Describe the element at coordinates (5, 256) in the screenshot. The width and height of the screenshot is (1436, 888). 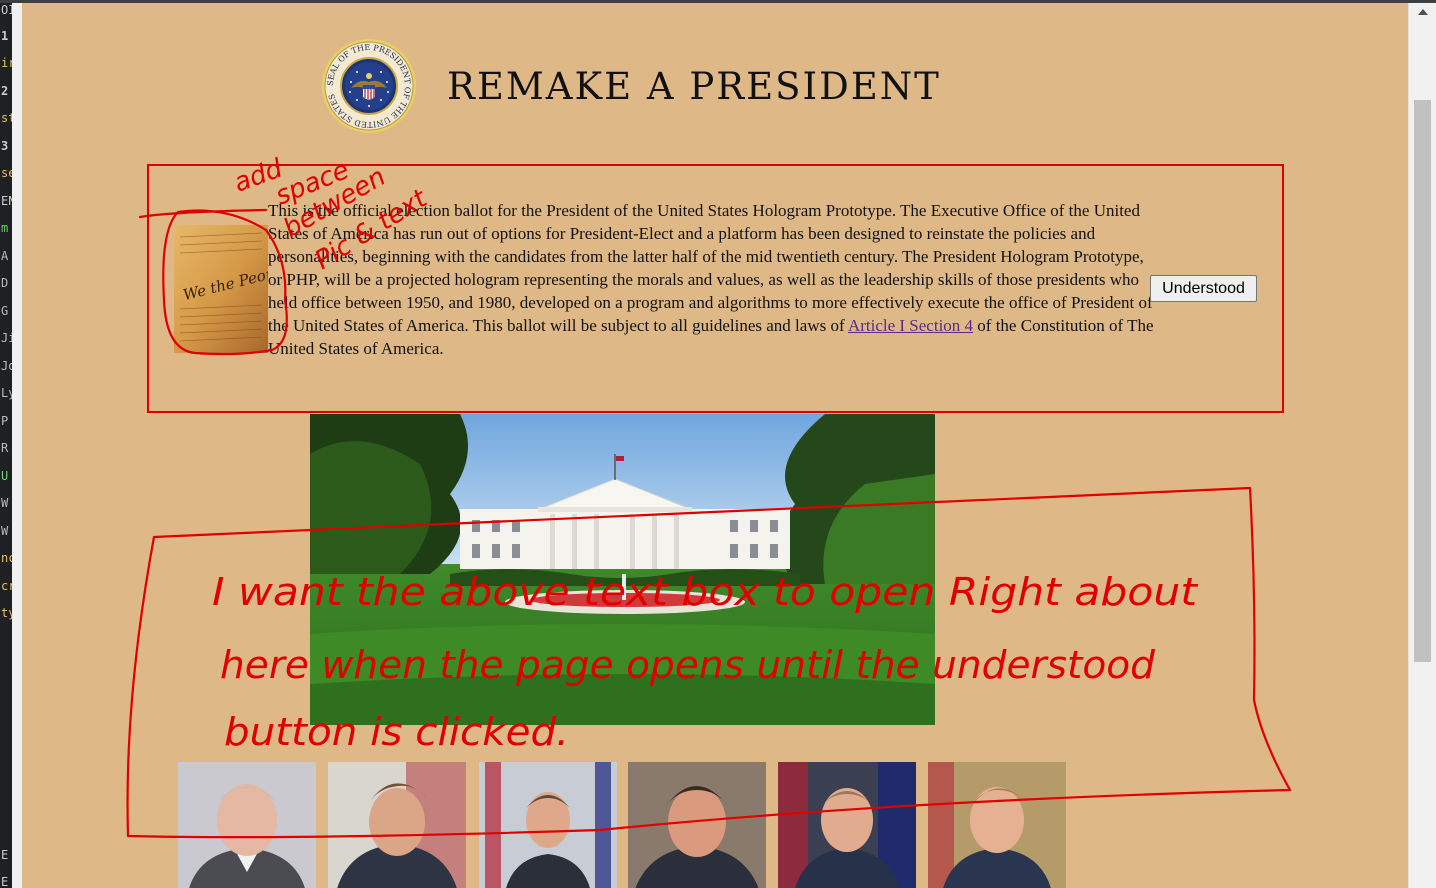
I see `gutter-char: A` at that location.